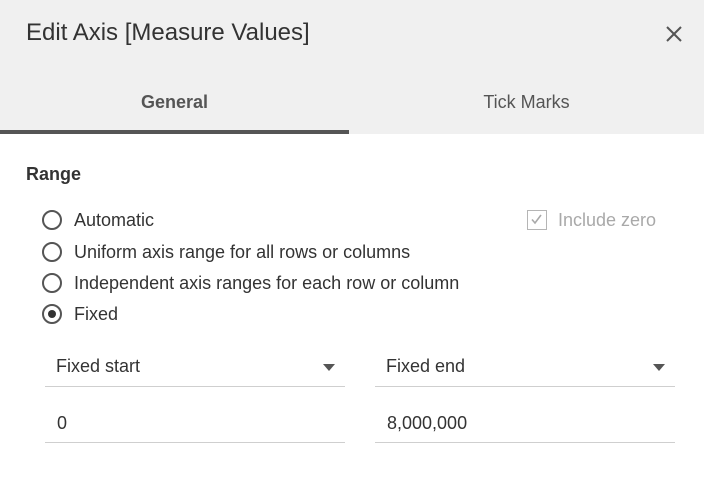  I want to click on radio-fixed: Fixed, so click(80, 314).